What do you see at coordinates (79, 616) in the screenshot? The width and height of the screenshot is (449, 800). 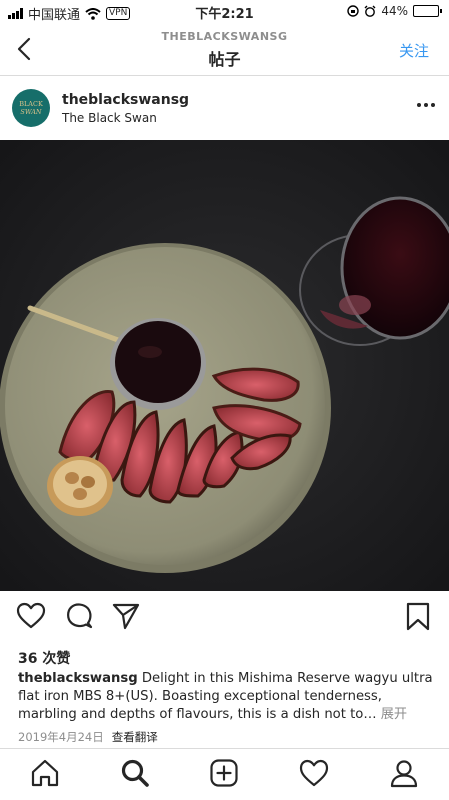 I see `comment-icon` at bounding box center [79, 616].